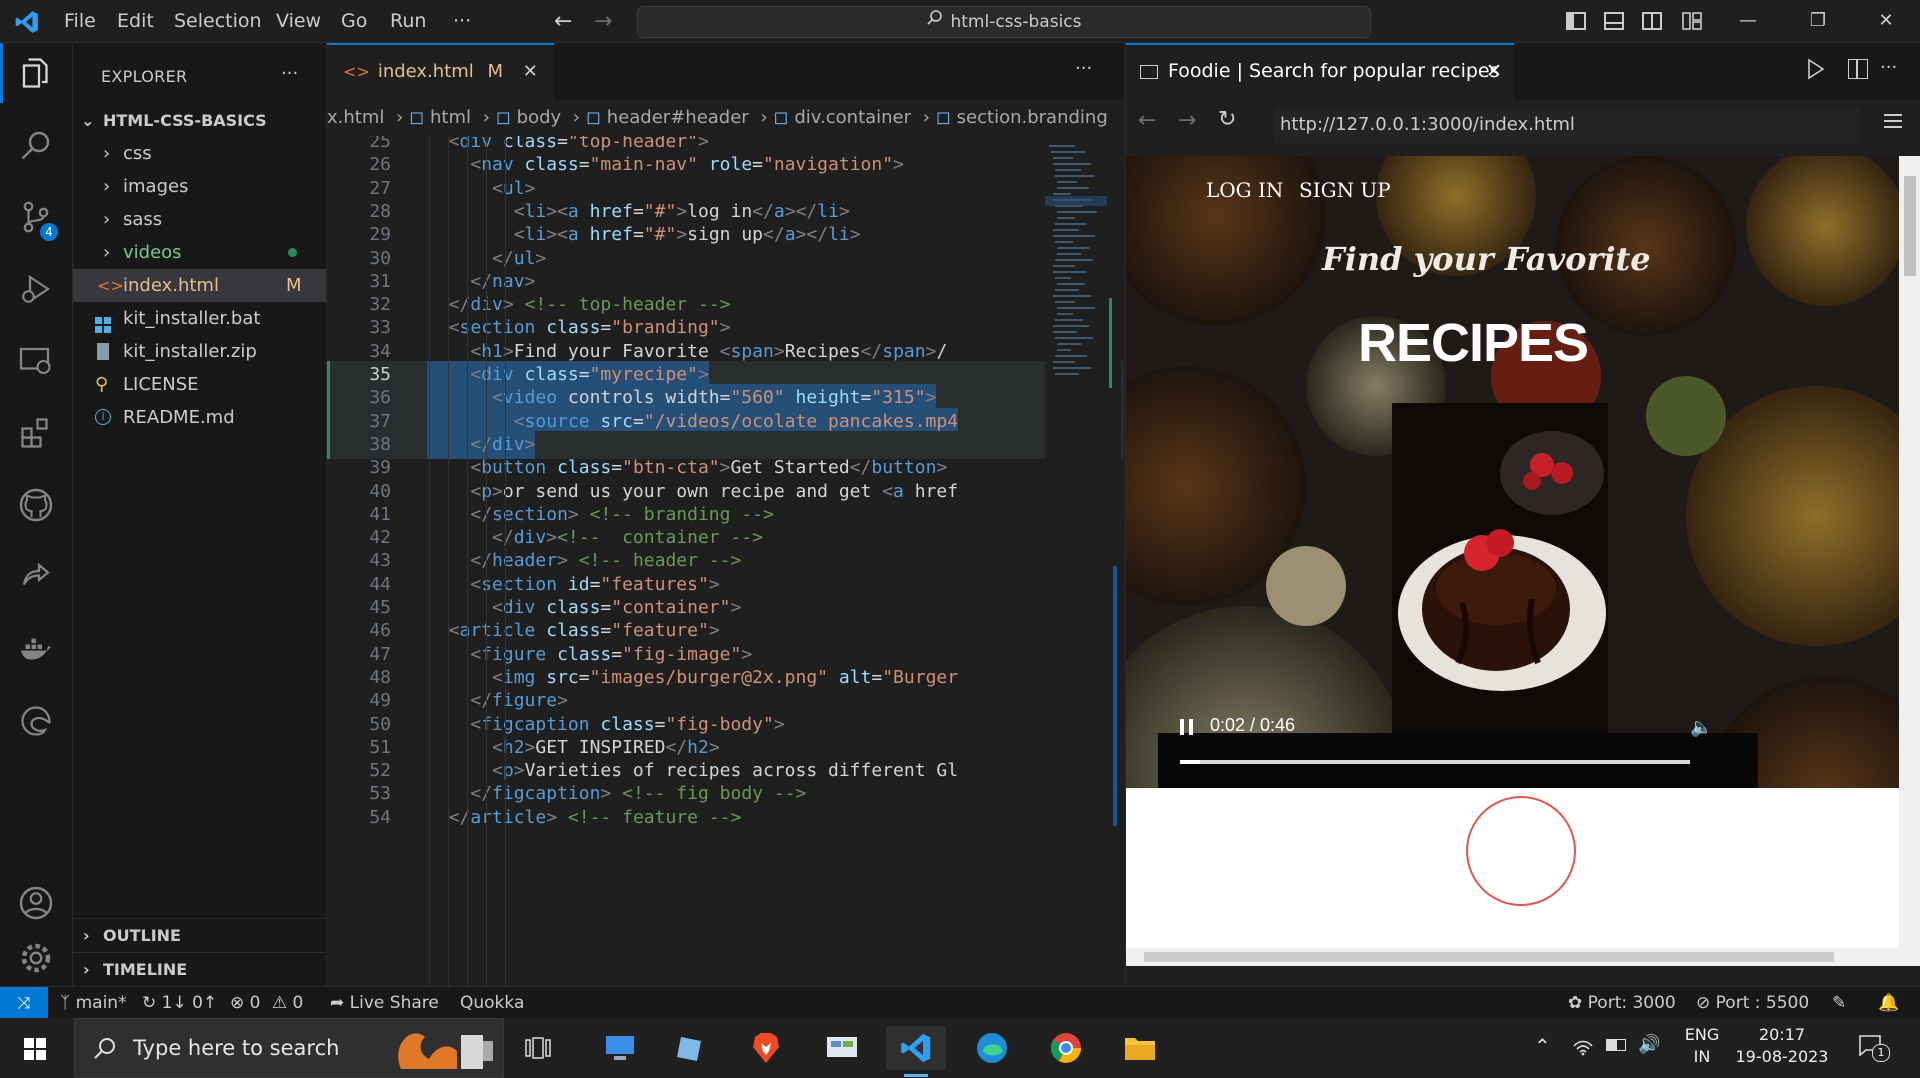 This screenshot has height=1078, width=1920. Describe the element at coordinates (36, 505) in the screenshot. I see `github-icon` at that location.